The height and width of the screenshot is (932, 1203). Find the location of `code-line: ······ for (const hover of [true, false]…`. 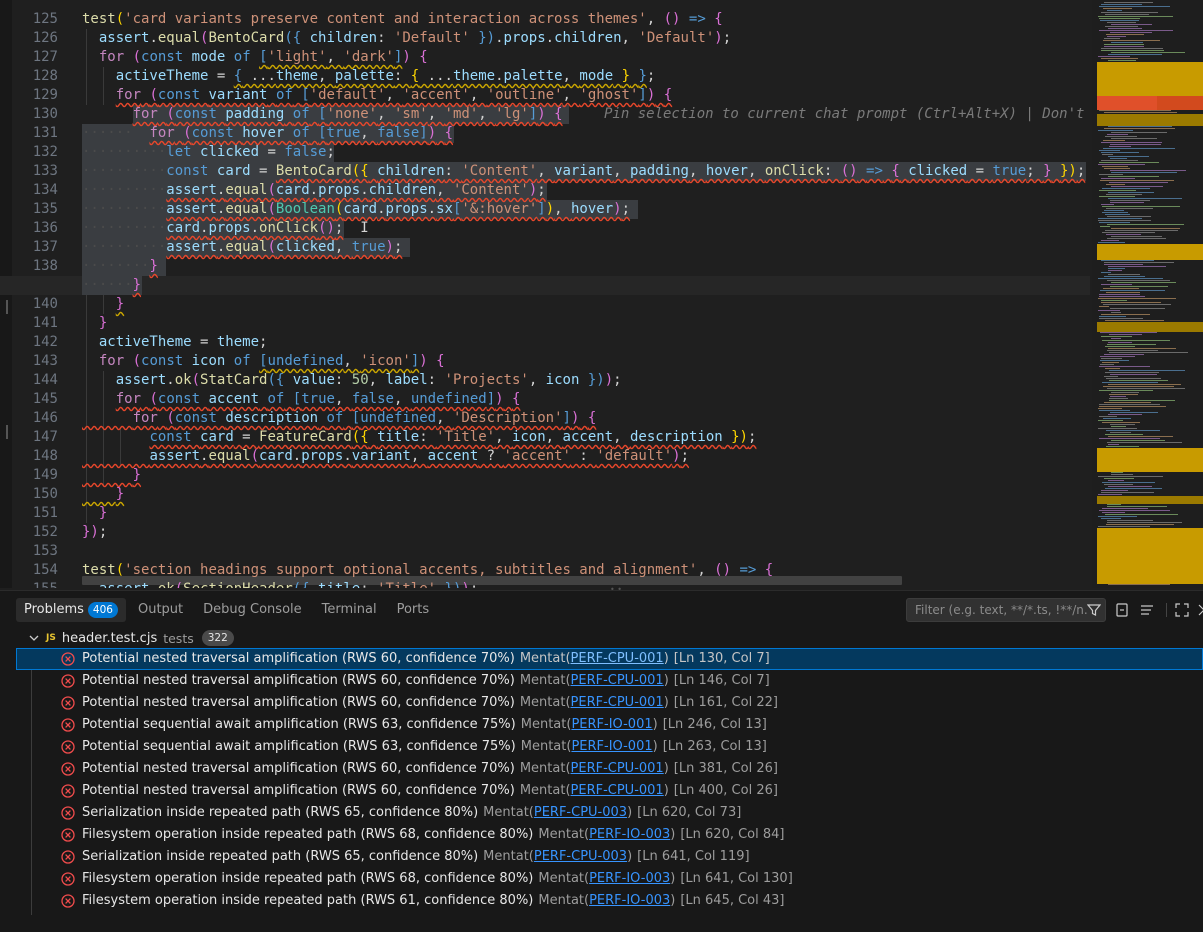

code-line: ······ for (const hover of [true, false]… is located at coordinates (587, 133).